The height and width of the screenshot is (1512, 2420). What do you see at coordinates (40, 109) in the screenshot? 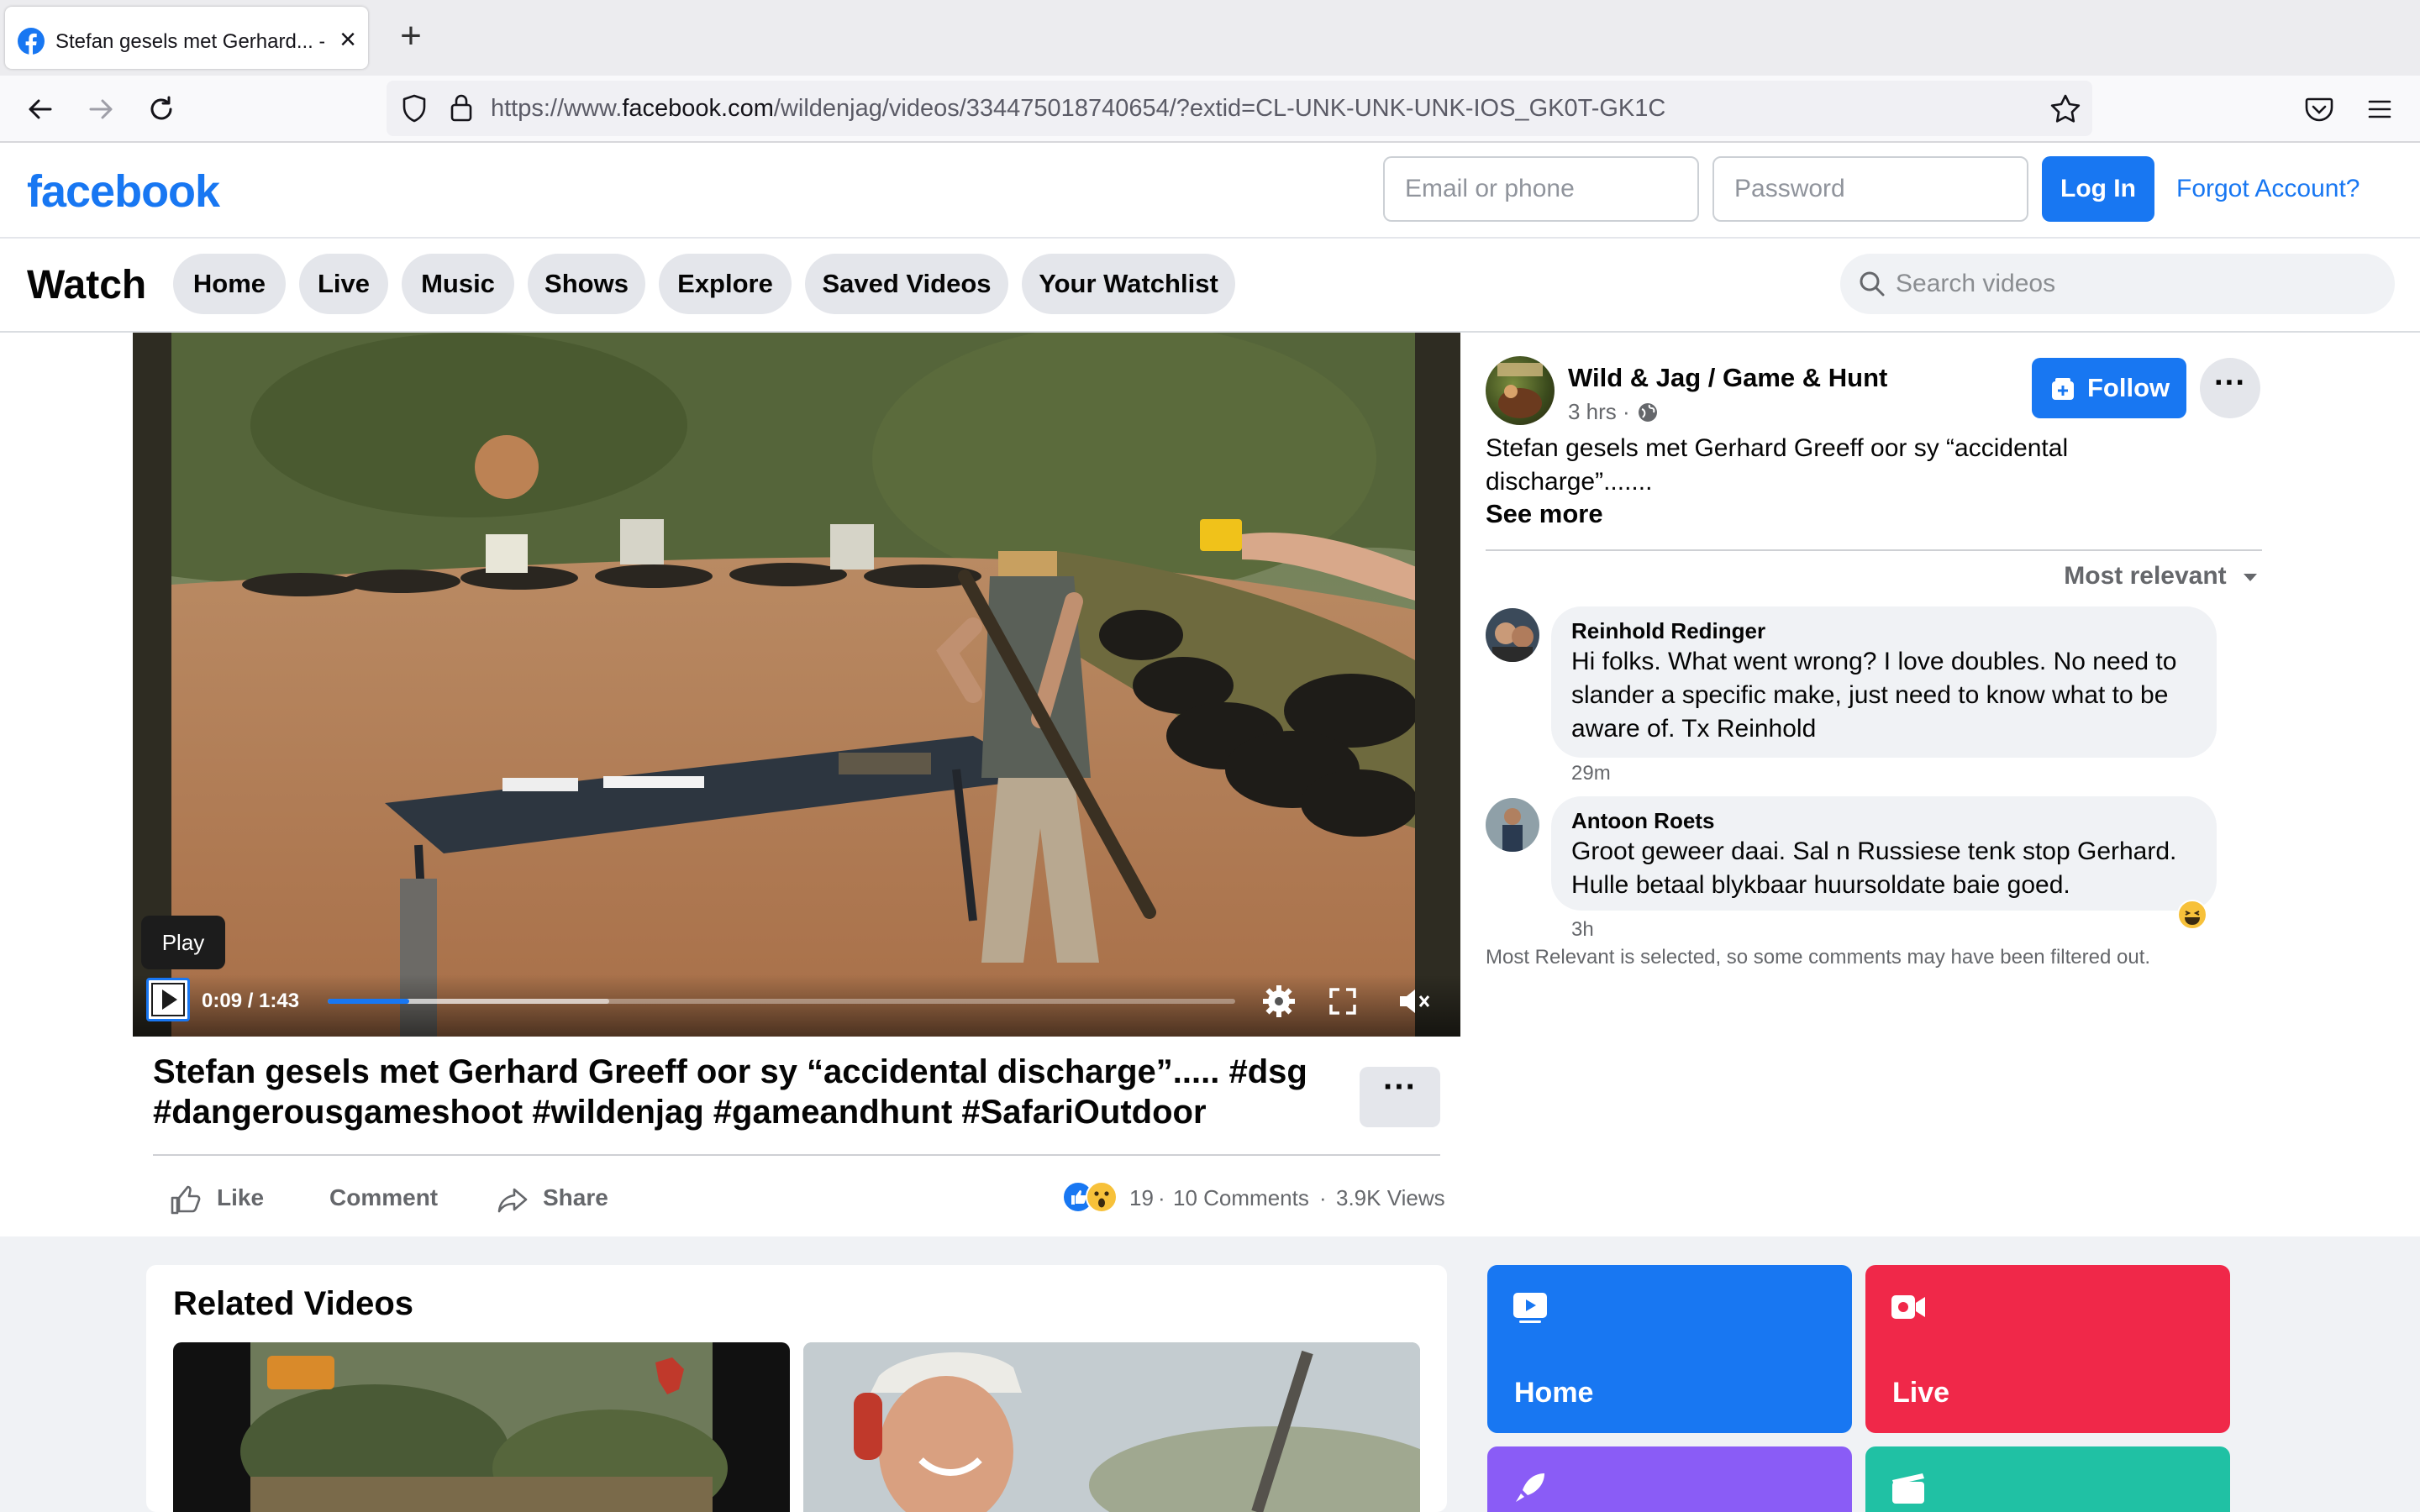
I see `back-arrow-icon` at bounding box center [40, 109].